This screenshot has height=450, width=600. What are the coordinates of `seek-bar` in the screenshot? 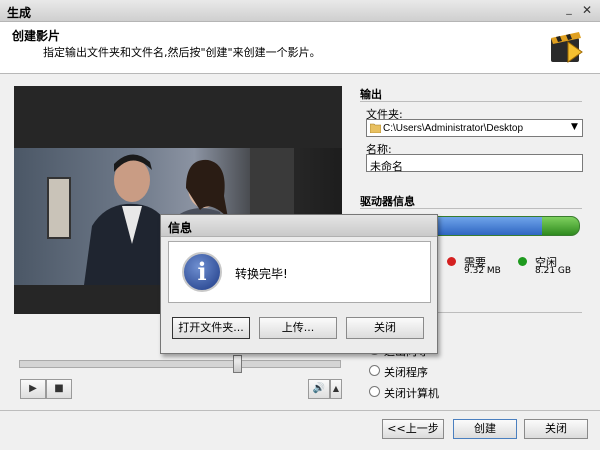 It's located at (180, 364).